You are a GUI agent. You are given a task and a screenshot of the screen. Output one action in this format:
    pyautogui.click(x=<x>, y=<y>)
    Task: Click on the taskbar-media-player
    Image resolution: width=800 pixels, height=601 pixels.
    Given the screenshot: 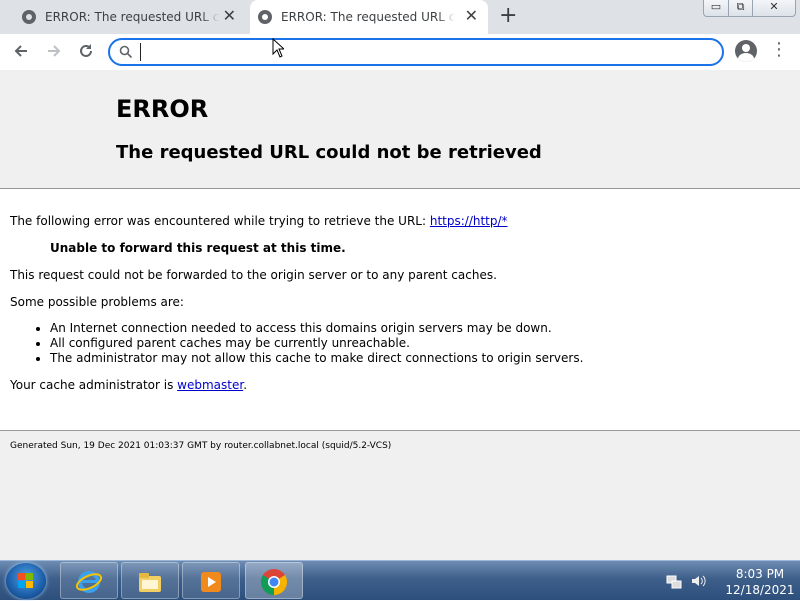 What is the action you would take?
    pyautogui.click(x=211, y=580)
    